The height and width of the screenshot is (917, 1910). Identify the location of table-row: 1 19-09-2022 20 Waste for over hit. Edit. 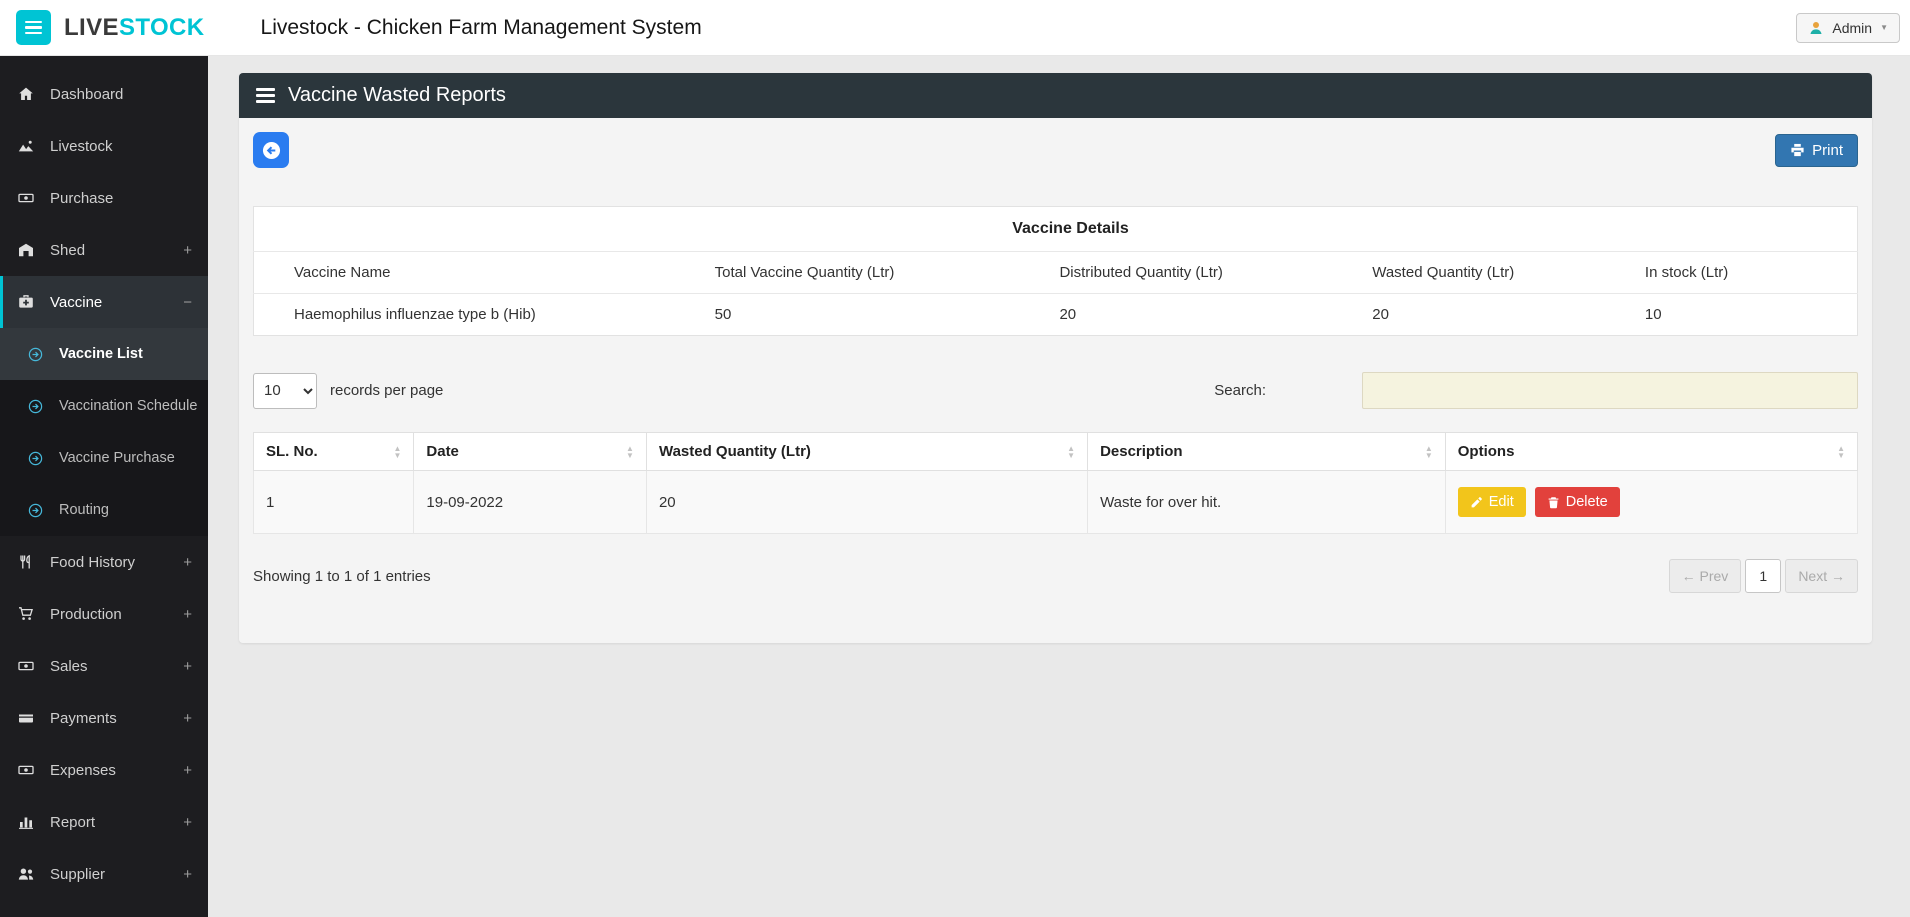
(1055, 502).